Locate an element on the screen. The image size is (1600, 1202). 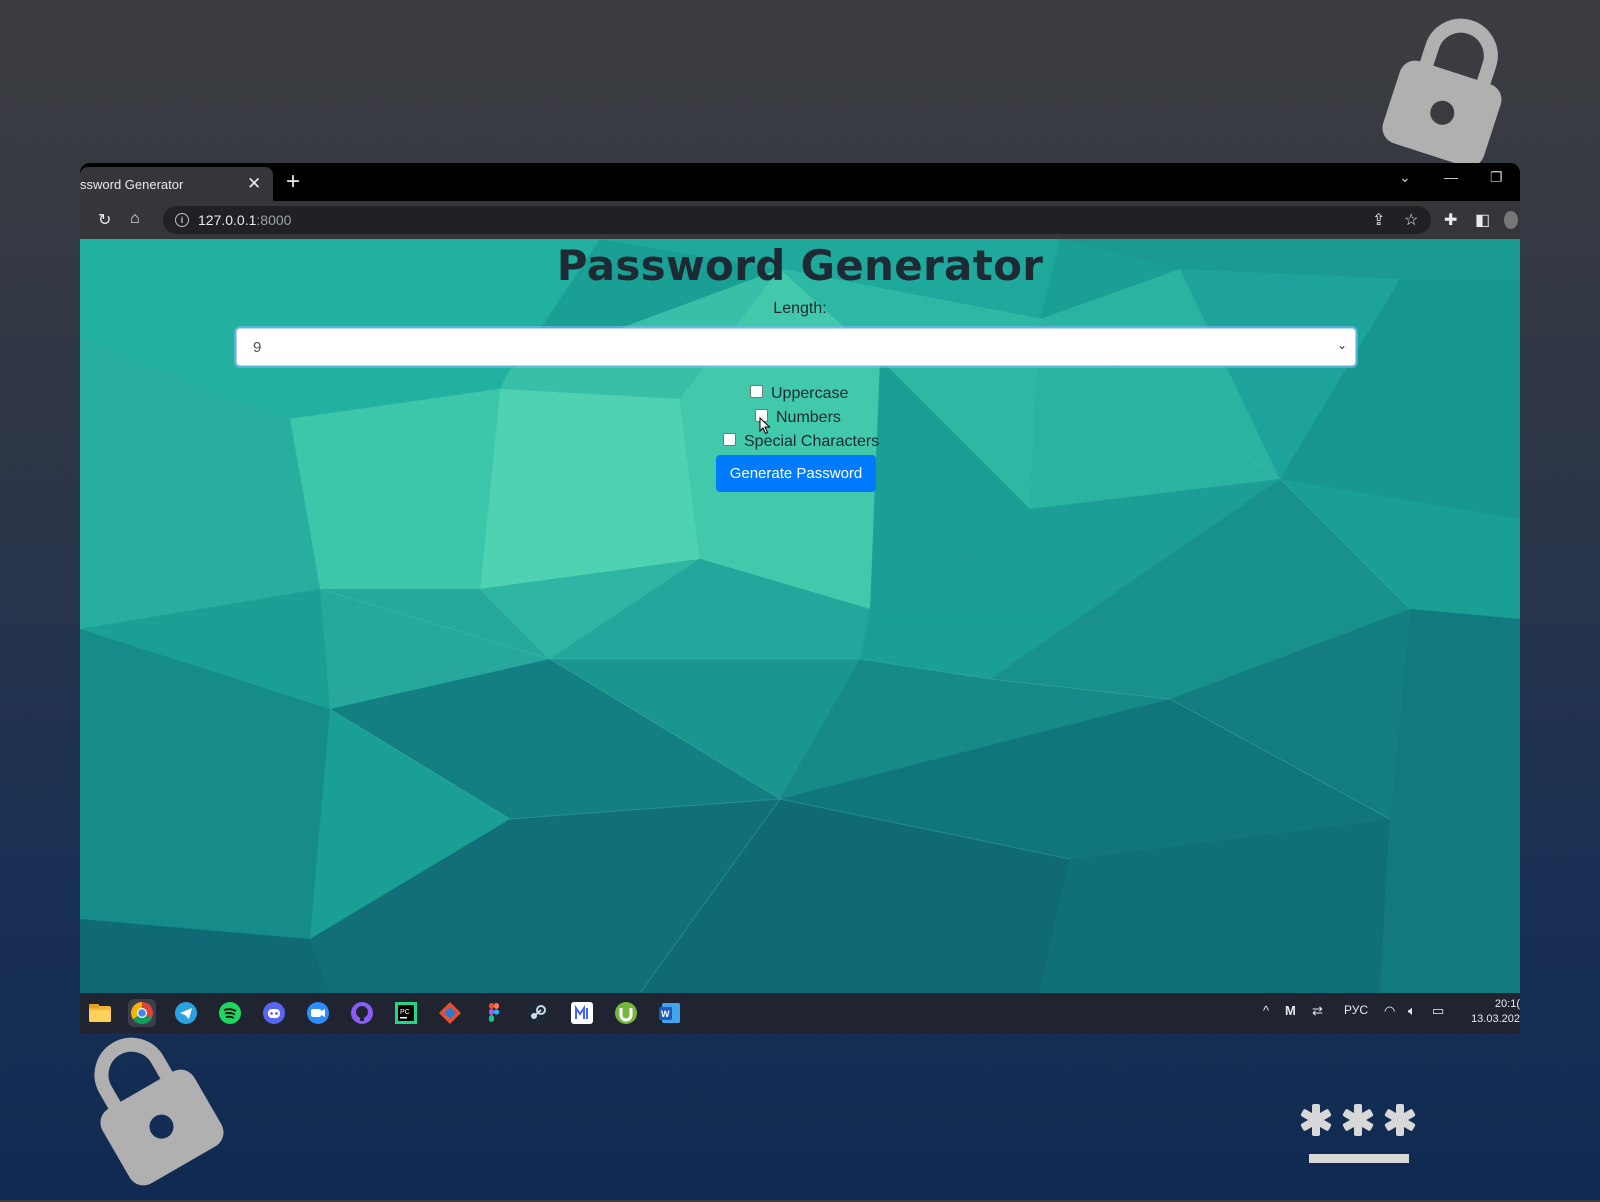
pycharm-icon: PC is located at coordinates (406, 1013).